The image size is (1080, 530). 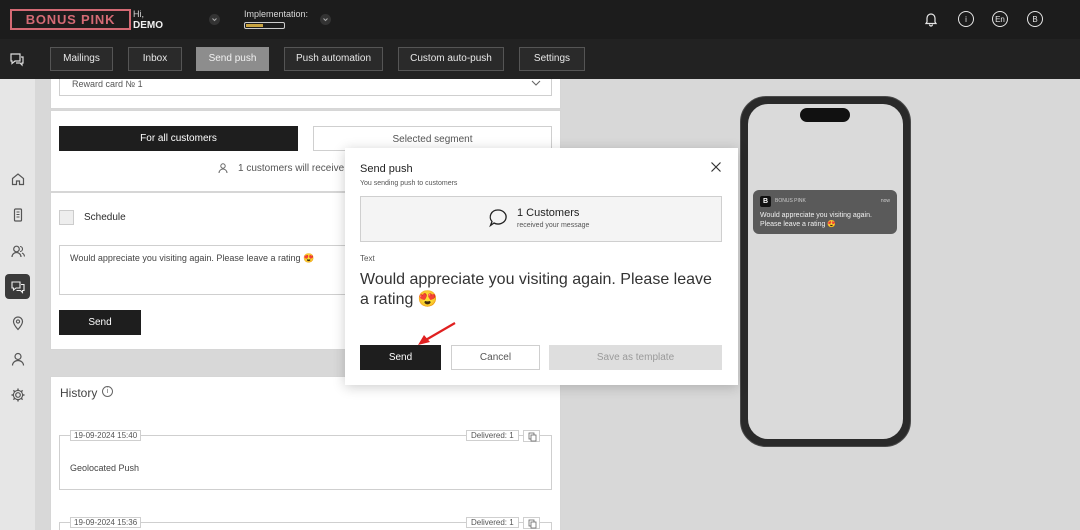 What do you see at coordinates (386, 169) in the screenshot?
I see `modal-title: Send push` at bounding box center [386, 169].